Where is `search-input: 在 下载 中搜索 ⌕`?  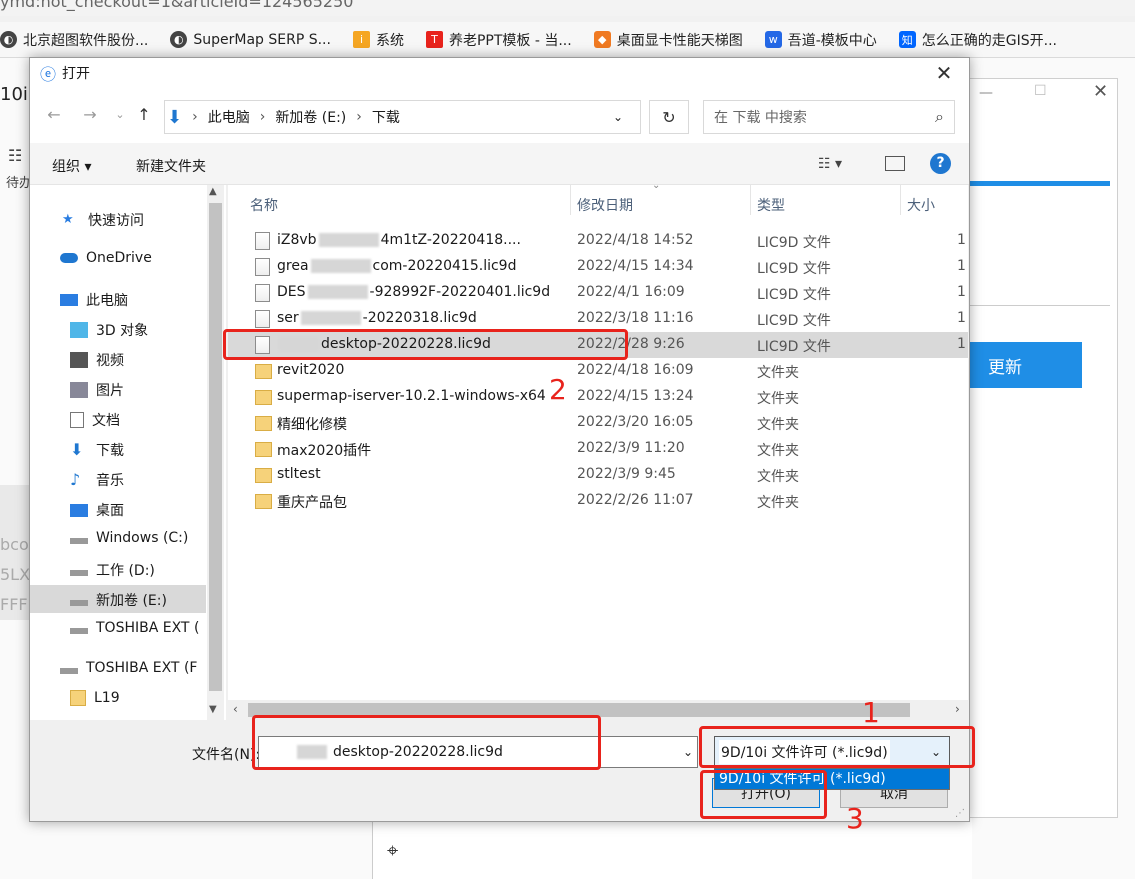
search-input: 在 下载 中搜索 ⌕ is located at coordinates (829, 117).